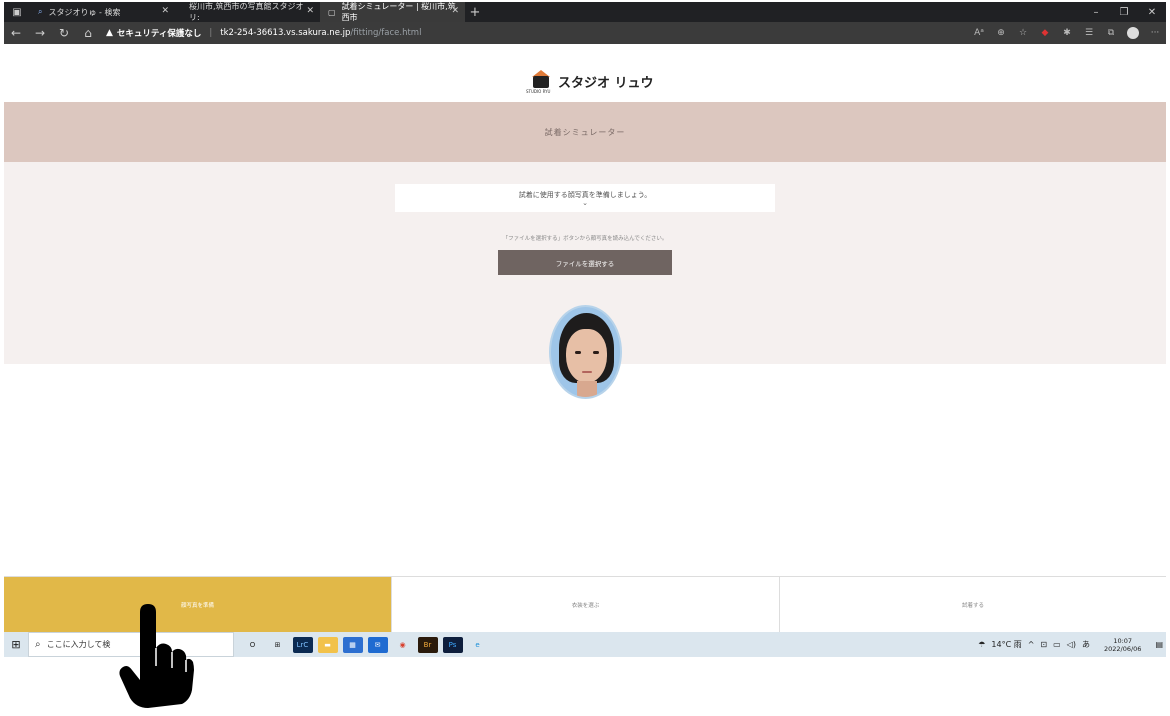 The width and height of the screenshot is (1170, 716). Describe the element at coordinates (1122, 648) in the screenshot. I see `clock-date: 2022/06/06` at that location.